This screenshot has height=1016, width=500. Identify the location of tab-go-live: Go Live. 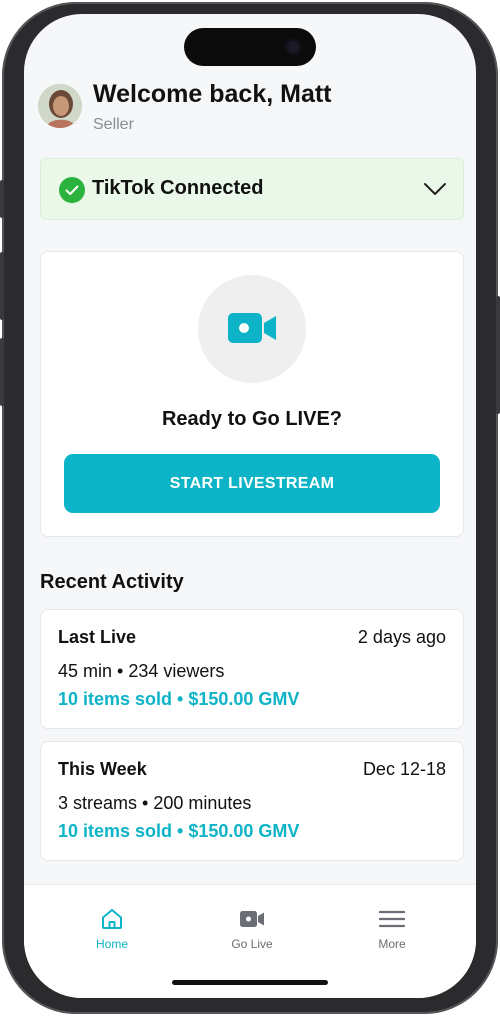
(252, 929).